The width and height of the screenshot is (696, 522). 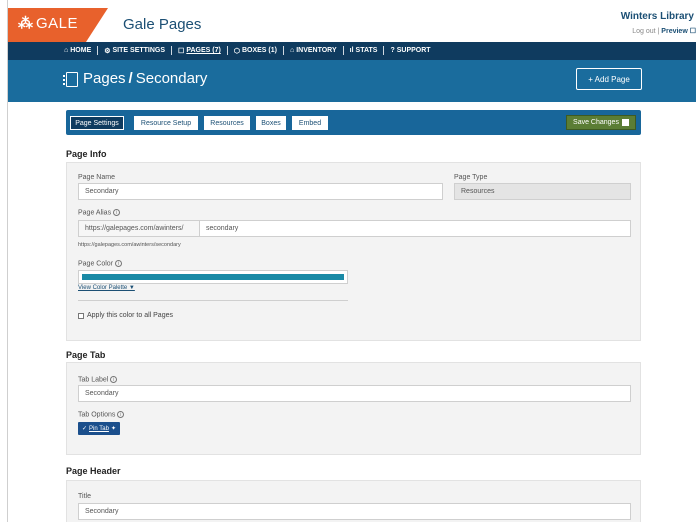 I want to click on nav-item-stats: ıl STATS, so click(x=364, y=50).